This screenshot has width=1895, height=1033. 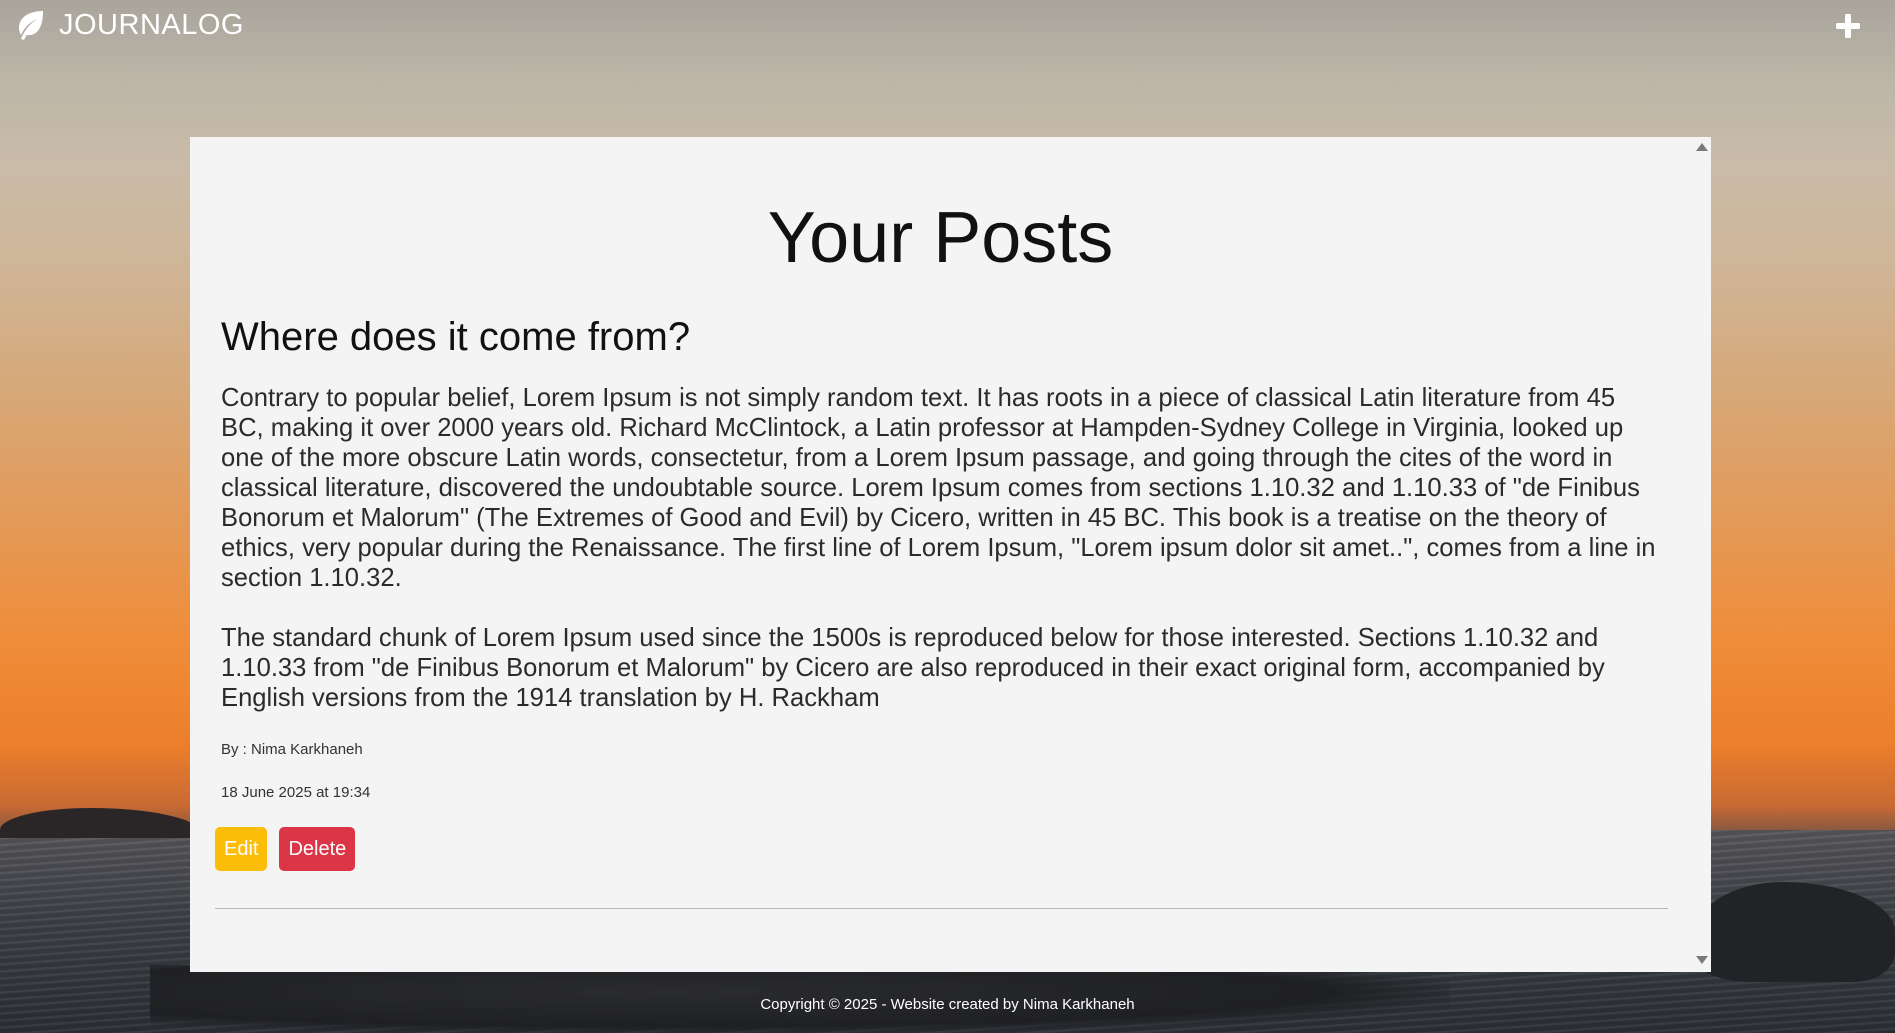 I want to click on page-title: Your Posts, so click(x=940, y=238).